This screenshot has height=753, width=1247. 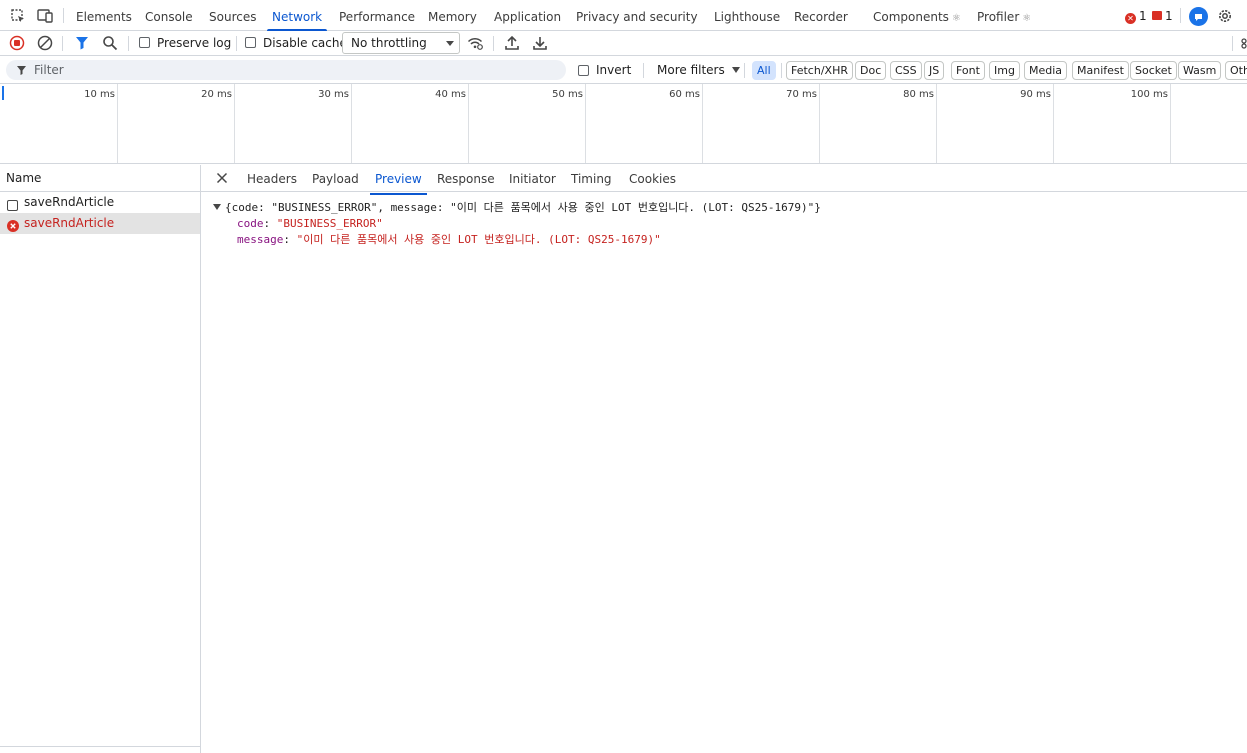 I want to click on error-count: 1, so click(x=1143, y=16).